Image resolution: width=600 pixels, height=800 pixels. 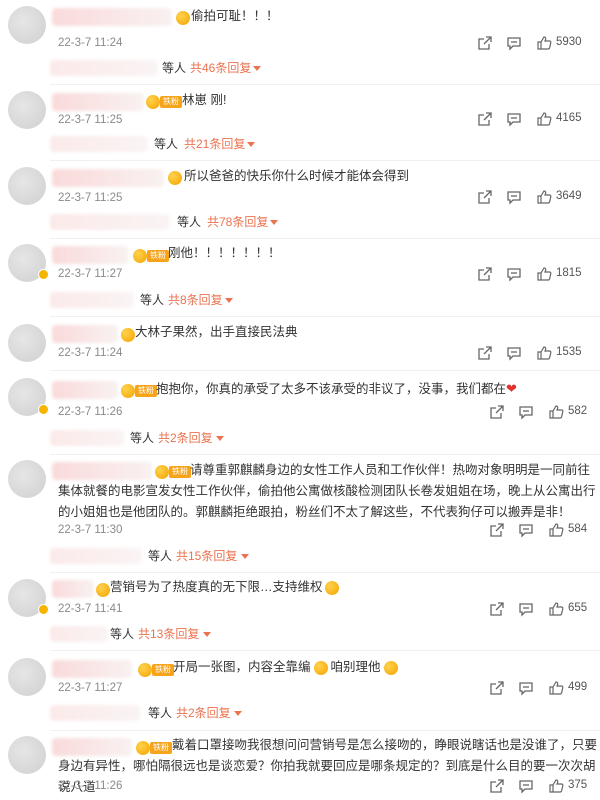 I want to click on reply-summary: 等人 共8条回复, so click(x=300, y=300).